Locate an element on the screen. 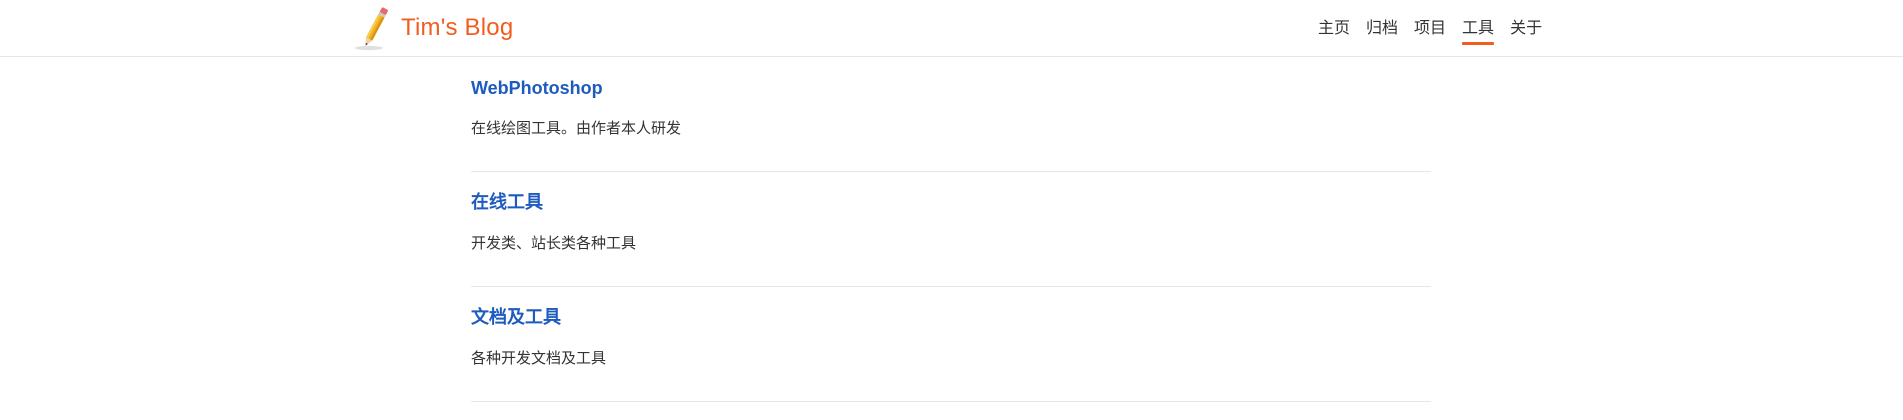 This screenshot has width=1903, height=420. main-nav: 主页 归档 项目 工具 关于 is located at coordinates (1430, 28).